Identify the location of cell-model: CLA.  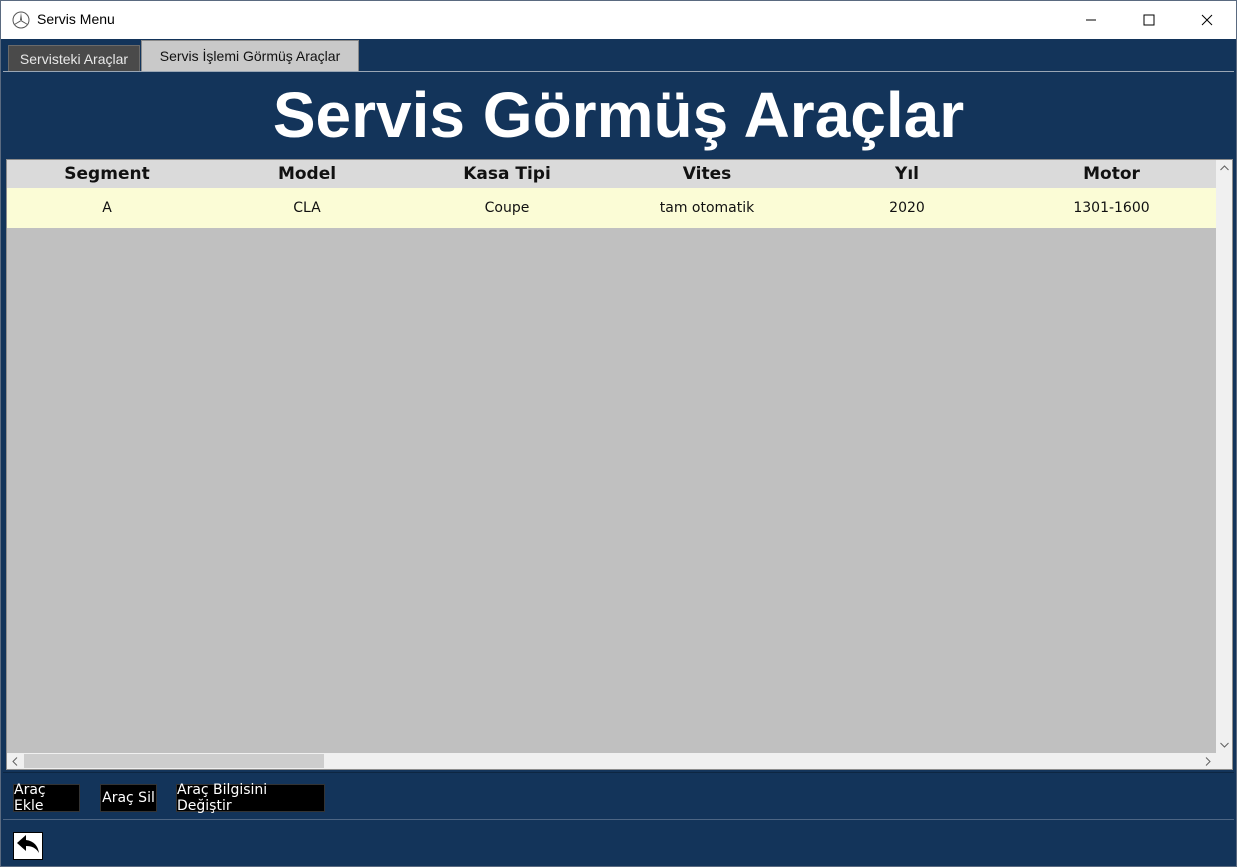
(307, 208).